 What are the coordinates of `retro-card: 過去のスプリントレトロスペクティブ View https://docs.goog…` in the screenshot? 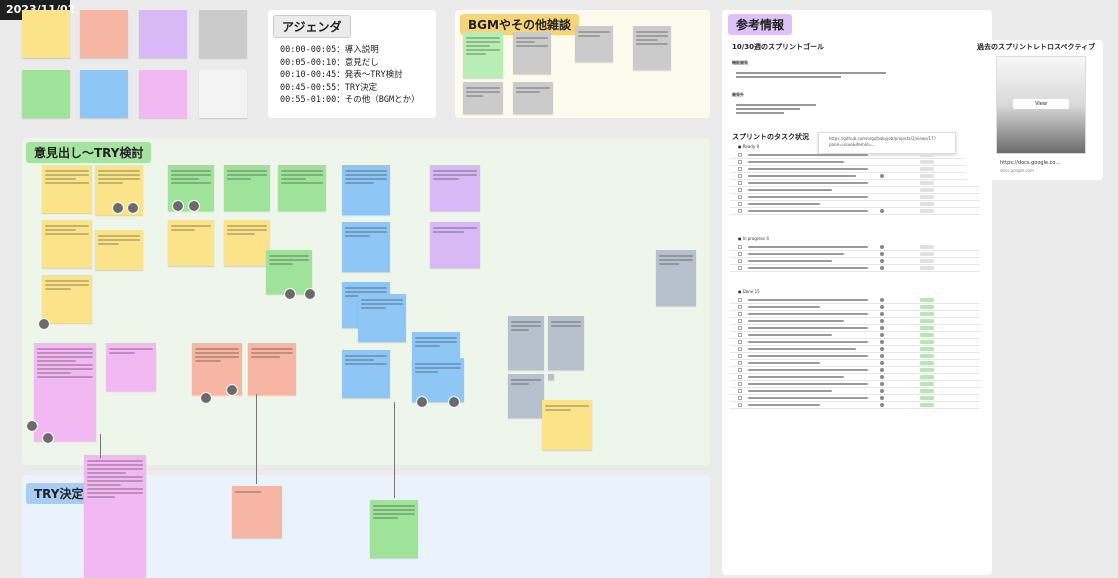 It's located at (1034, 110).